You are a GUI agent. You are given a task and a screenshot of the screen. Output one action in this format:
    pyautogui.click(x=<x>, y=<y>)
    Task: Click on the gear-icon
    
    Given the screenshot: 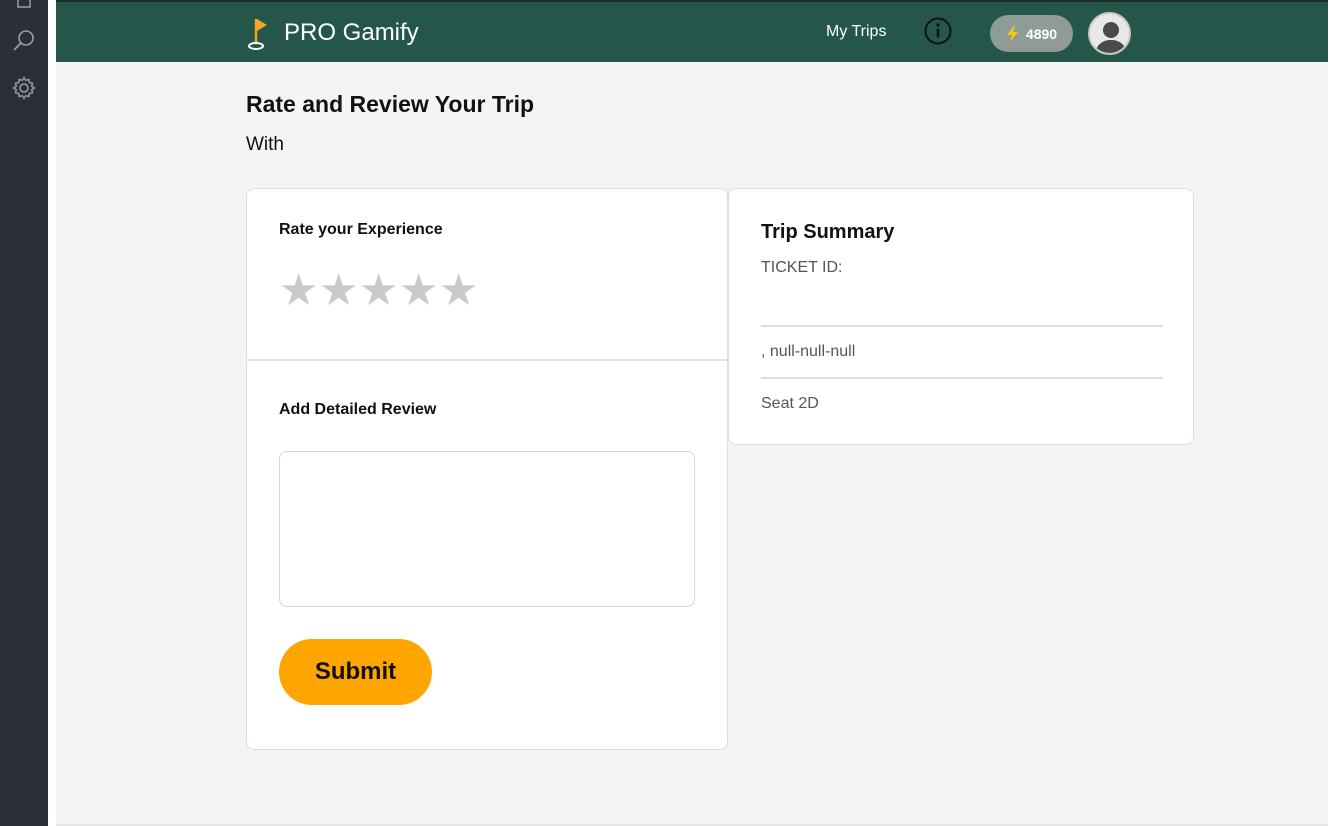 What is the action you would take?
    pyautogui.click(x=24, y=88)
    